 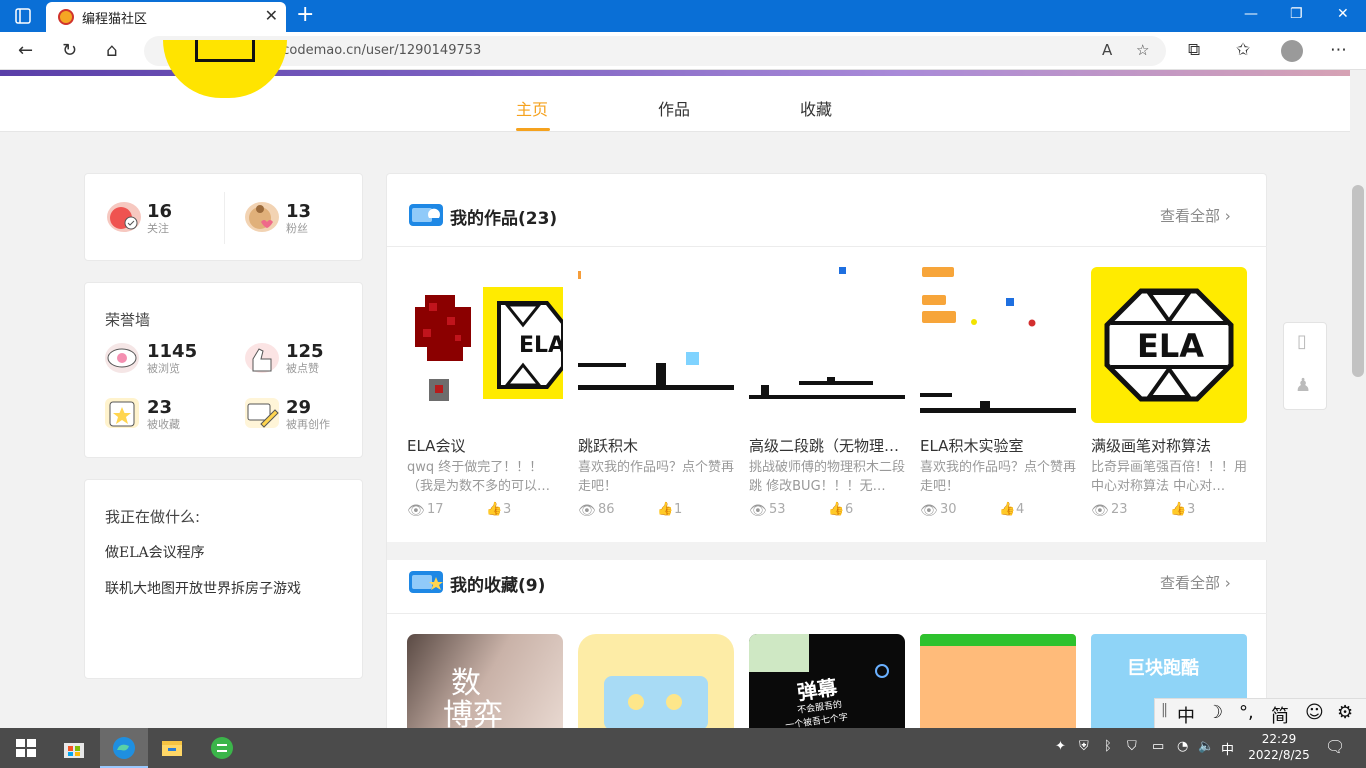 What do you see at coordinates (1303, 385) in the screenshot?
I see `qq-icon: ♟` at bounding box center [1303, 385].